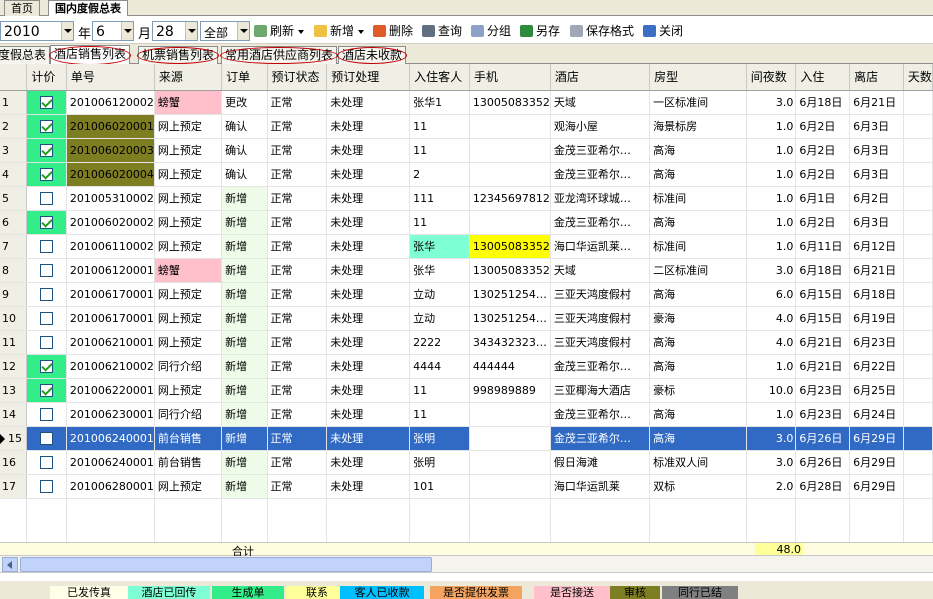 The height and width of the screenshot is (599, 933). I want to click on row-number: 3, so click(14, 150).